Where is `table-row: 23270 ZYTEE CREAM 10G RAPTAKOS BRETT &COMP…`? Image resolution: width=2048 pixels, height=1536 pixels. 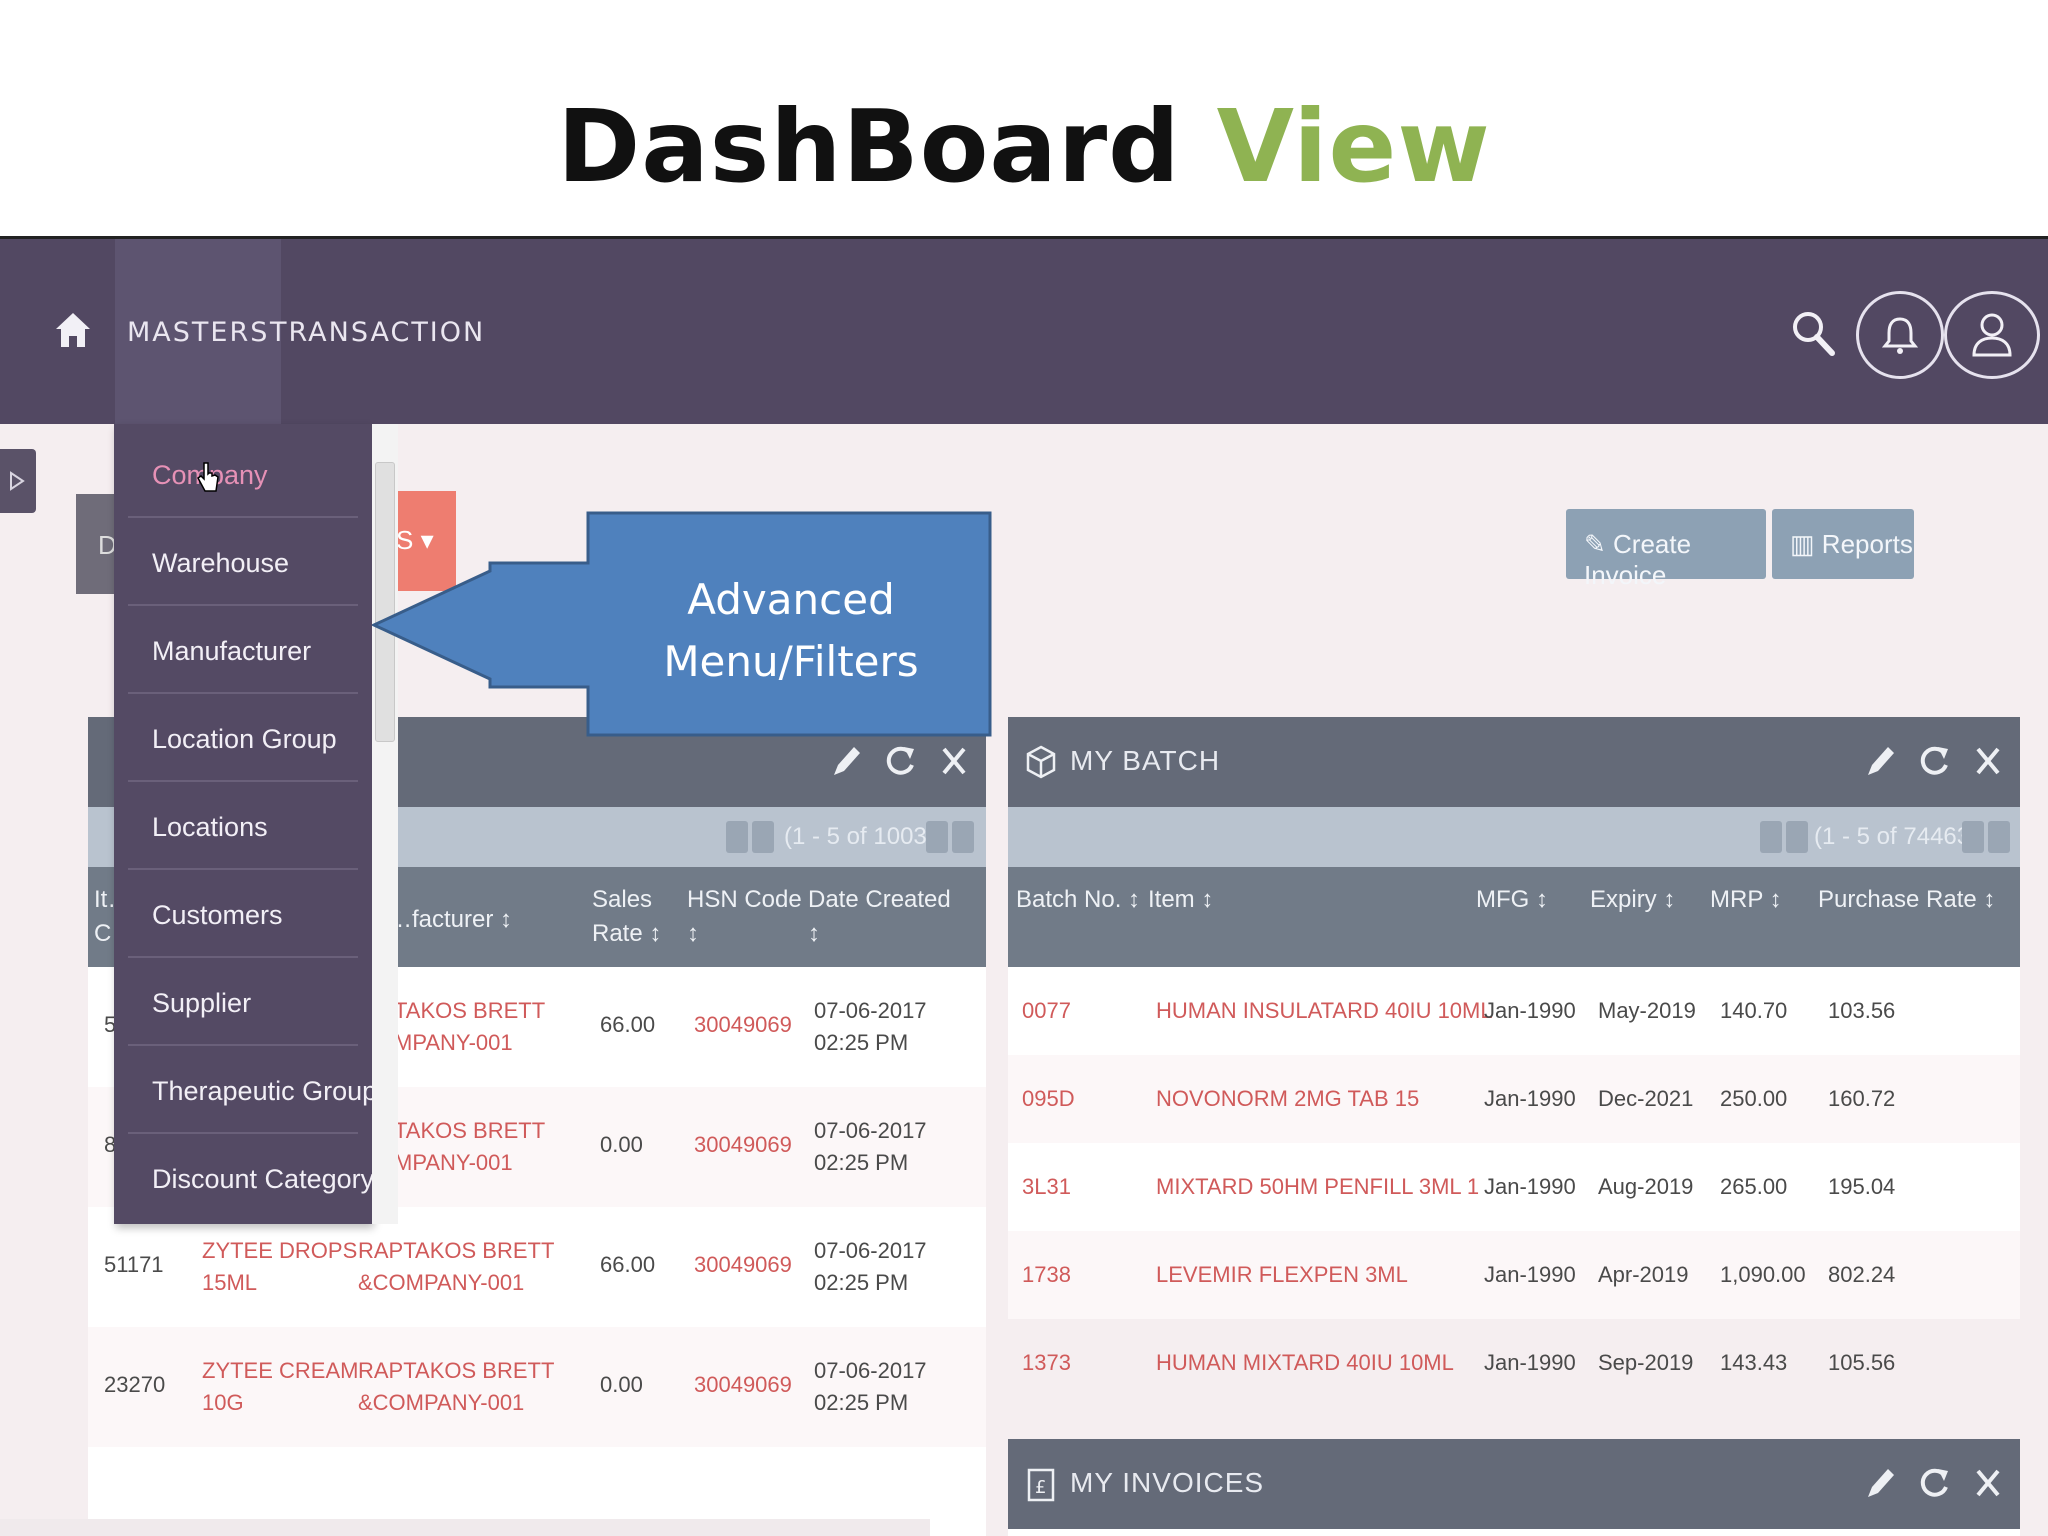 table-row: 23270 ZYTEE CREAM 10G RAPTAKOS BRETT &COMP… is located at coordinates (537, 1387).